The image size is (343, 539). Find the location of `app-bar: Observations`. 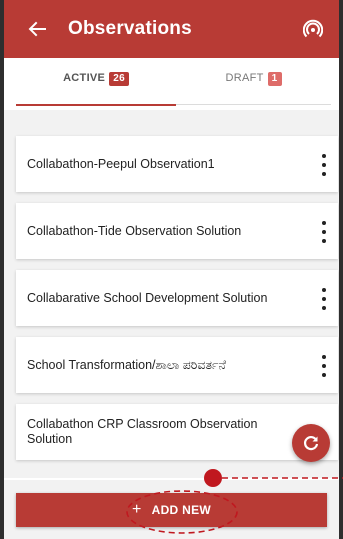

app-bar: Observations is located at coordinates (171, 29).